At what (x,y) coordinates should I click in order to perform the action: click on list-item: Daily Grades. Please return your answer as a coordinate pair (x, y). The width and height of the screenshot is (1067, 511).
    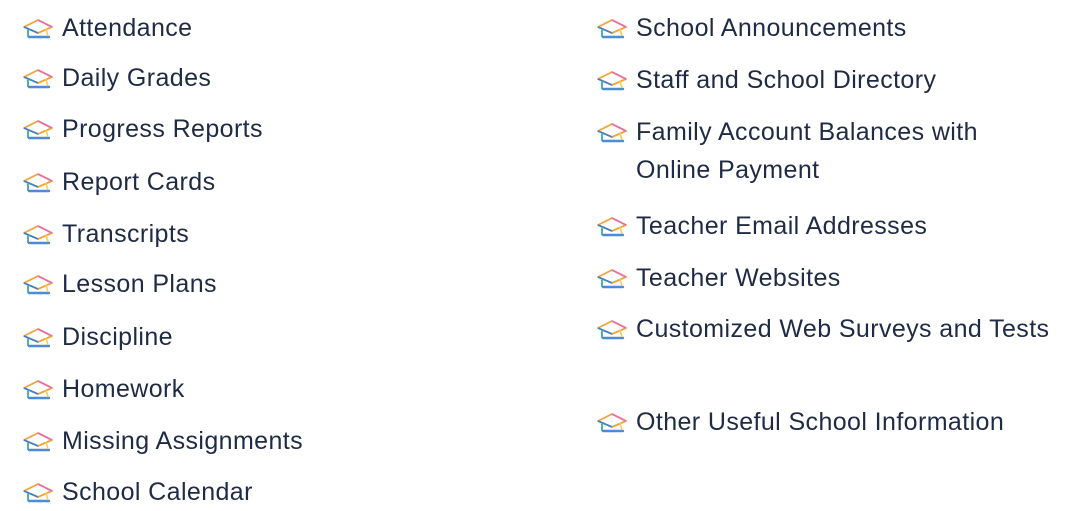
    Looking at the image, I should click on (116, 78).